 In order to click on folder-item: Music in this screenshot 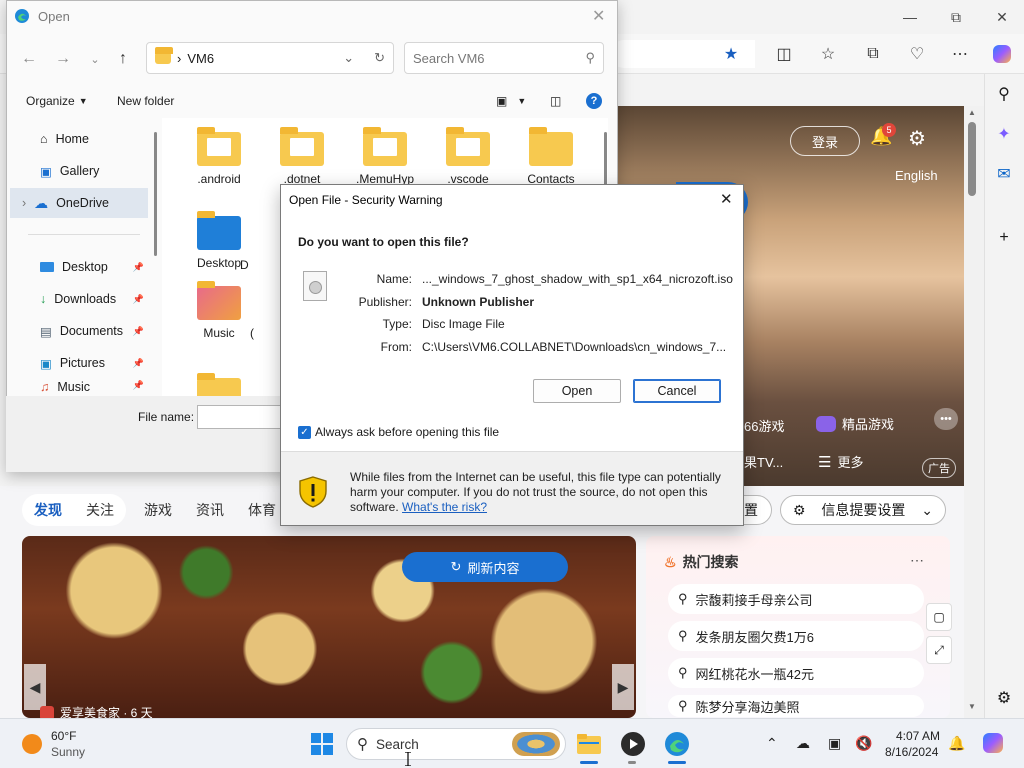, I will do `click(219, 310)`.